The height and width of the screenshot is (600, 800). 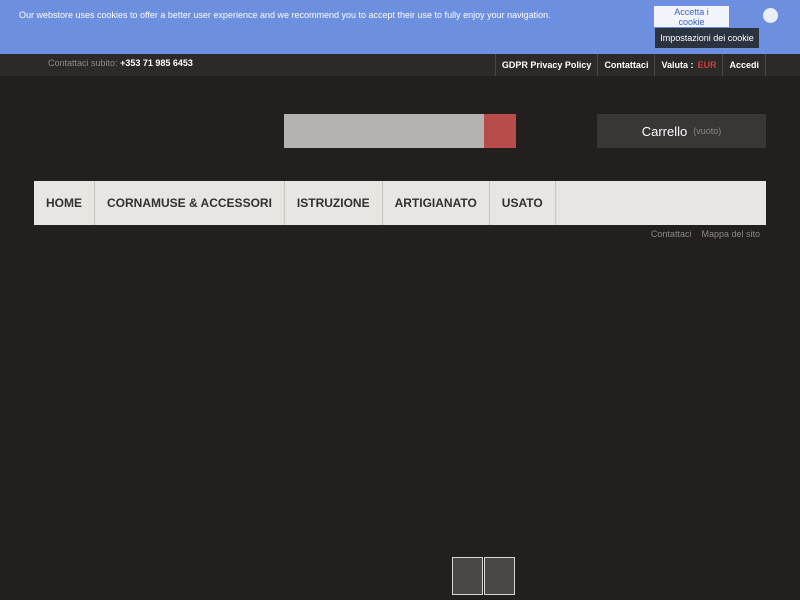 I want to click on contact-phone: Contattaci subito: +353 71 985 6453, so click(x=120, y=63).